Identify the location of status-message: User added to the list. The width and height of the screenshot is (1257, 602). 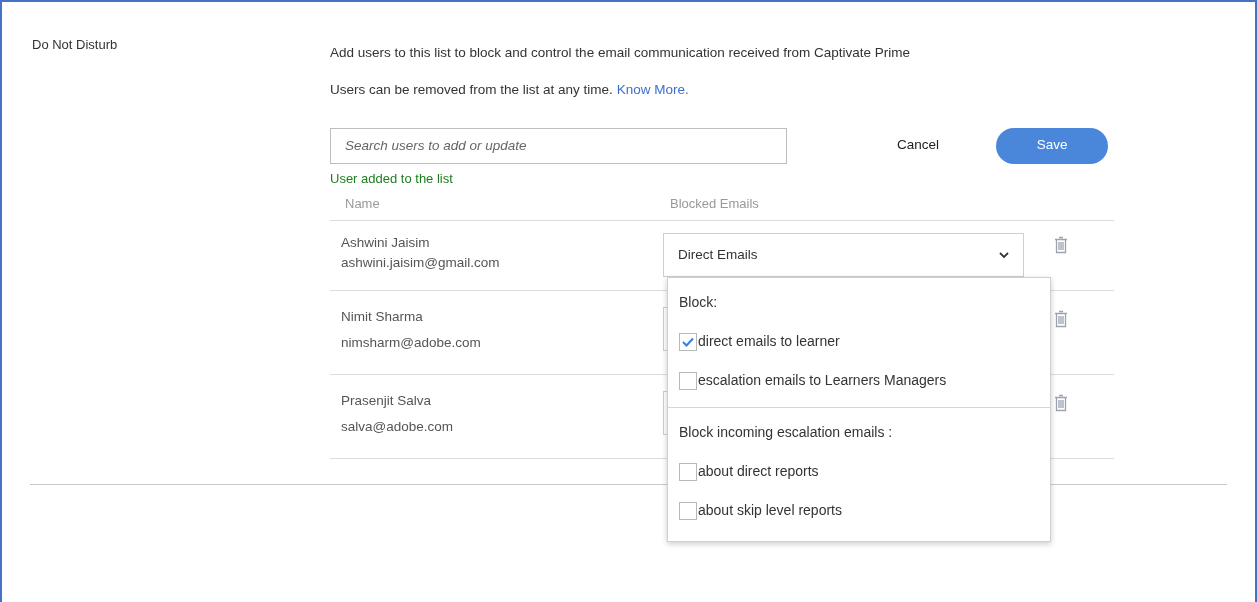
(392, 178).